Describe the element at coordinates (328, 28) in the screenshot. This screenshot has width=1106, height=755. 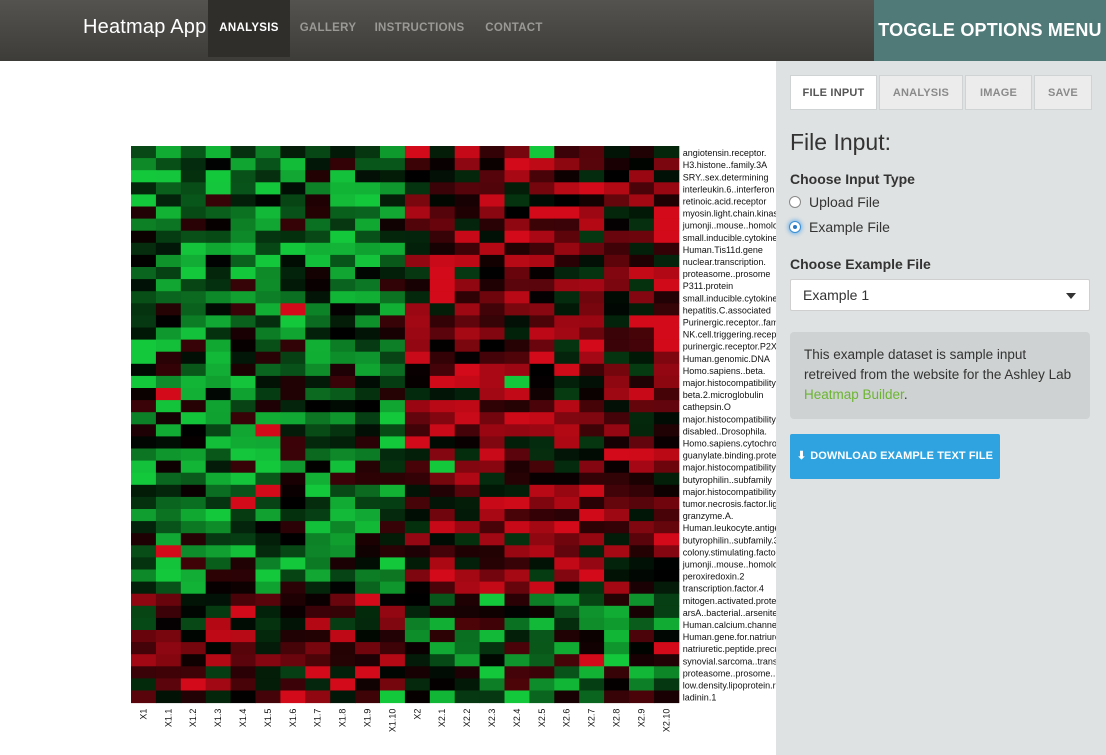
I see `nav-gallery: GALLERY` at that location.